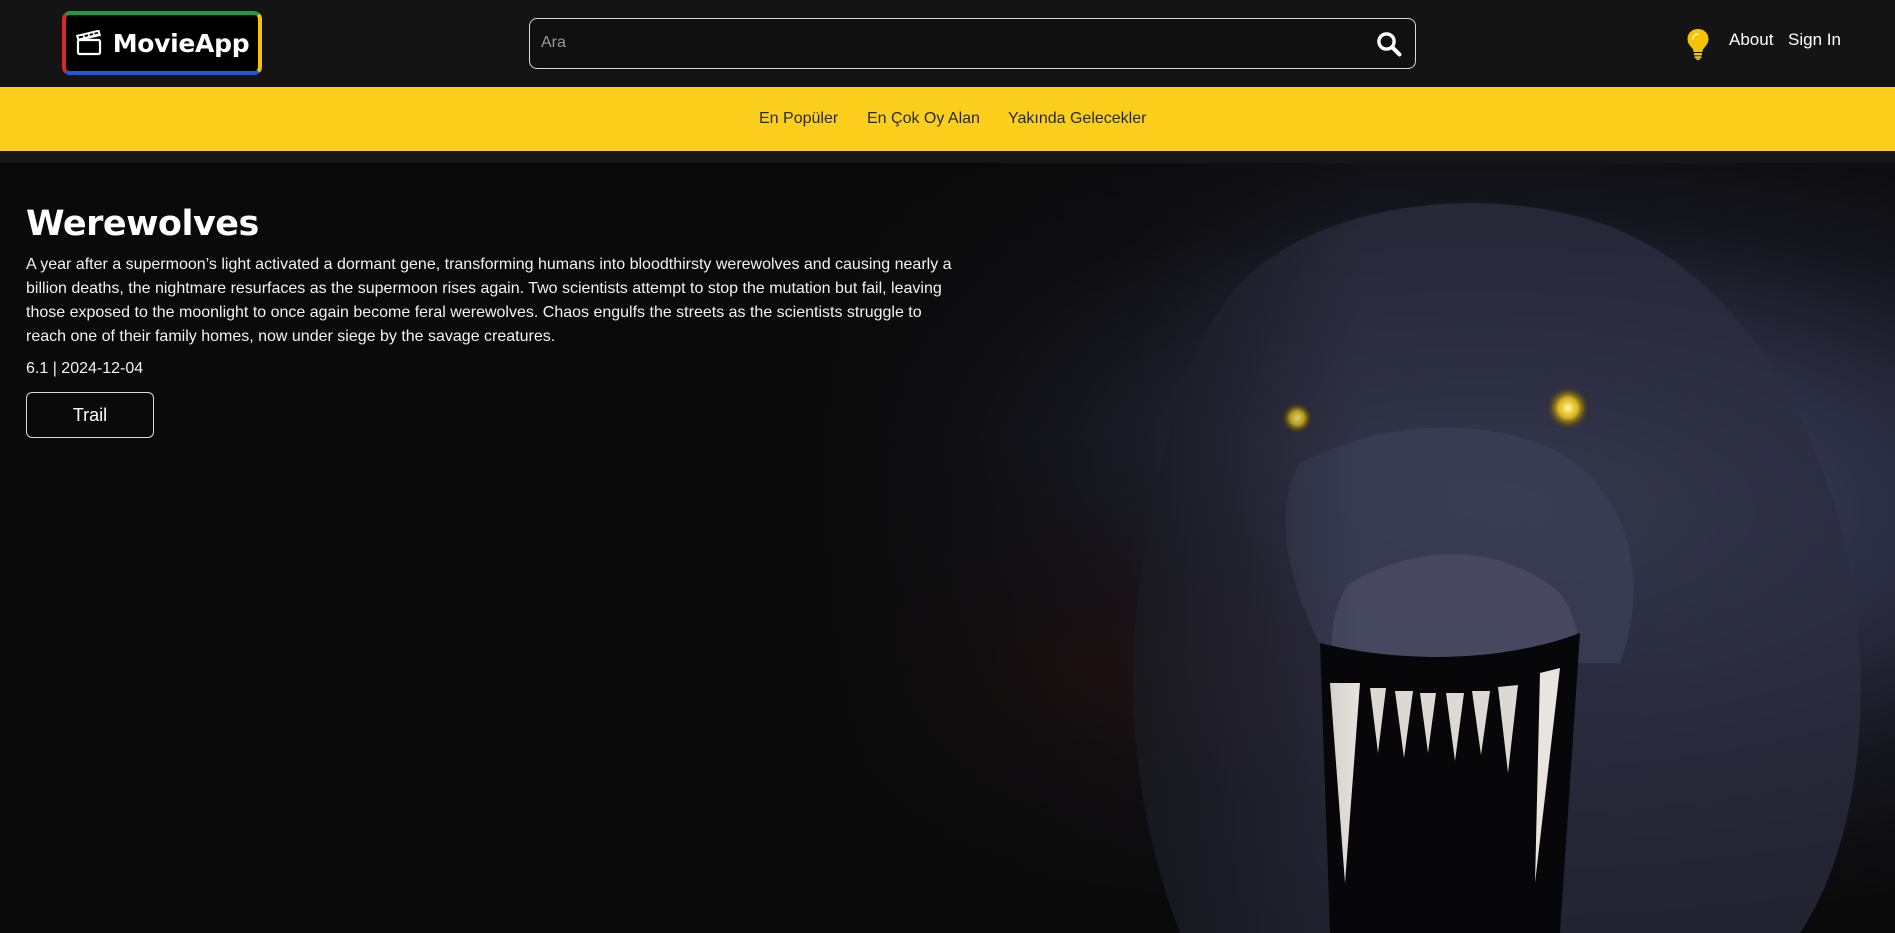 The image size is (1895, 933). I want to click on category-popular: En Popüler, so click(798, 119).